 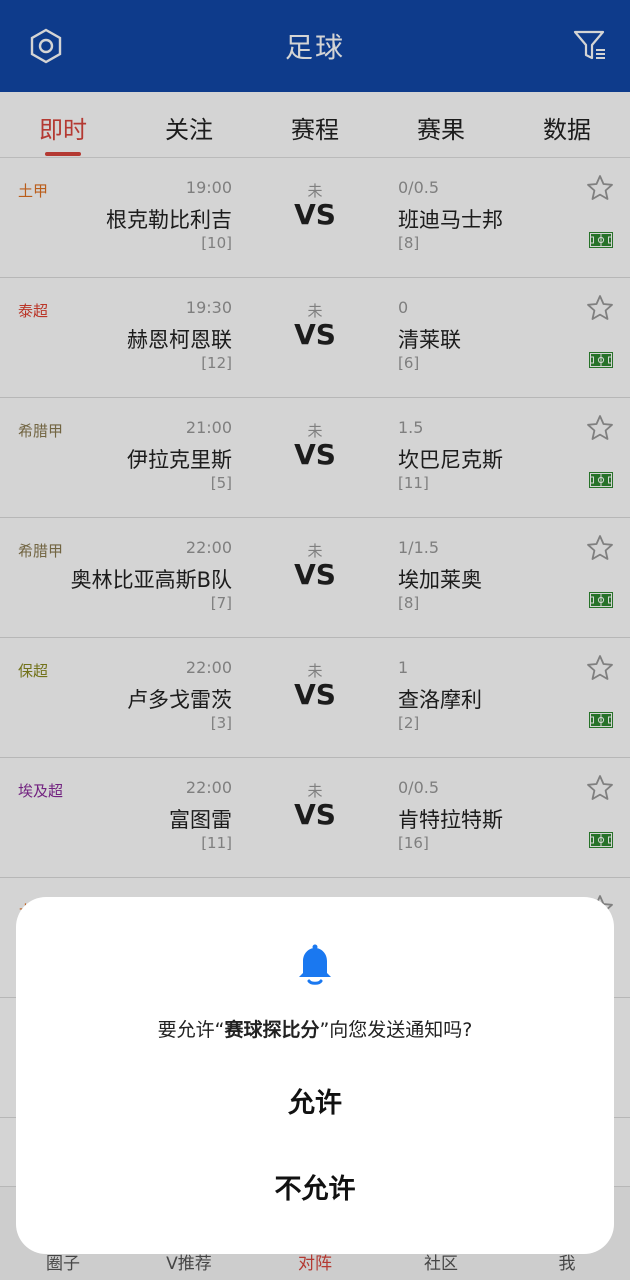 I want to click on deny-button: 不允许, so click(x=315, y=1189).